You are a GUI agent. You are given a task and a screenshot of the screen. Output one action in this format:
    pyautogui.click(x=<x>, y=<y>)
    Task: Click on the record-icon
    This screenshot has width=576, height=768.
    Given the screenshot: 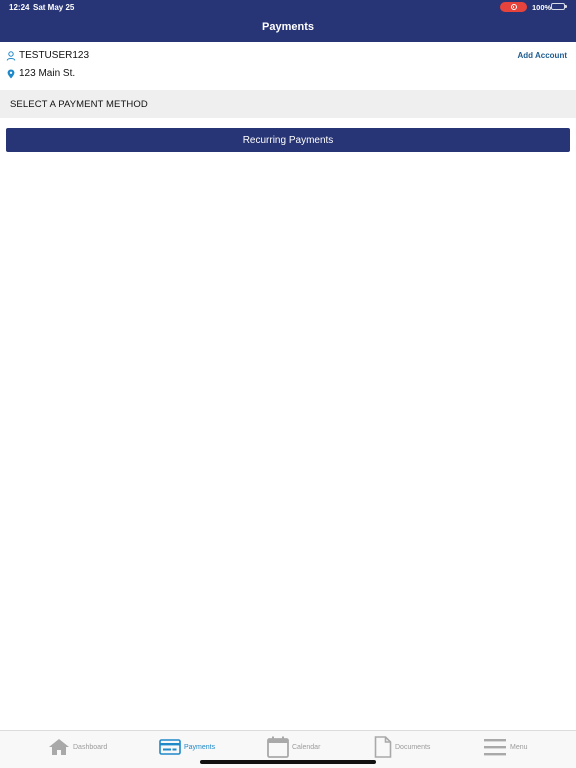 What is the action you would take?
    pyautogui.click(x=513, y=7)
    